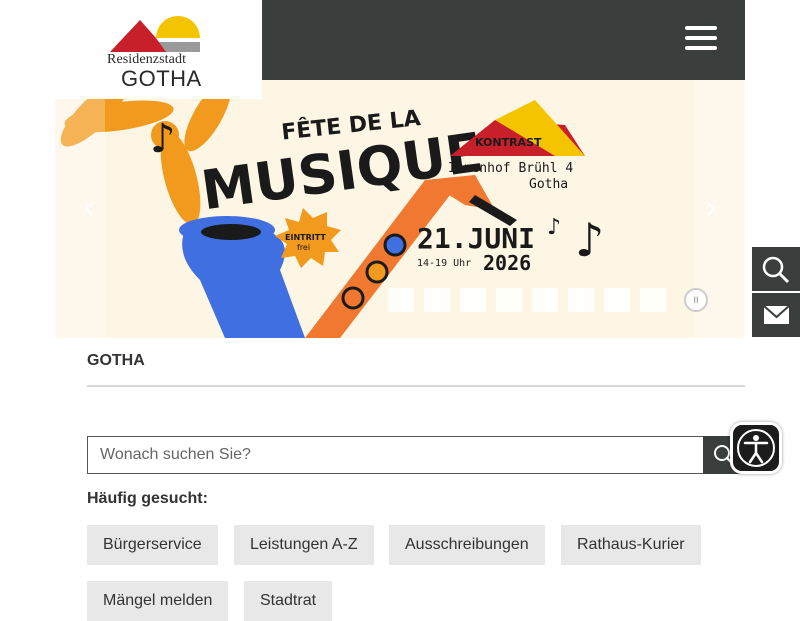  Describe the element at coordinates (305, 237) in the screenshot. I see `svg-text: EINTRITT` at that location.